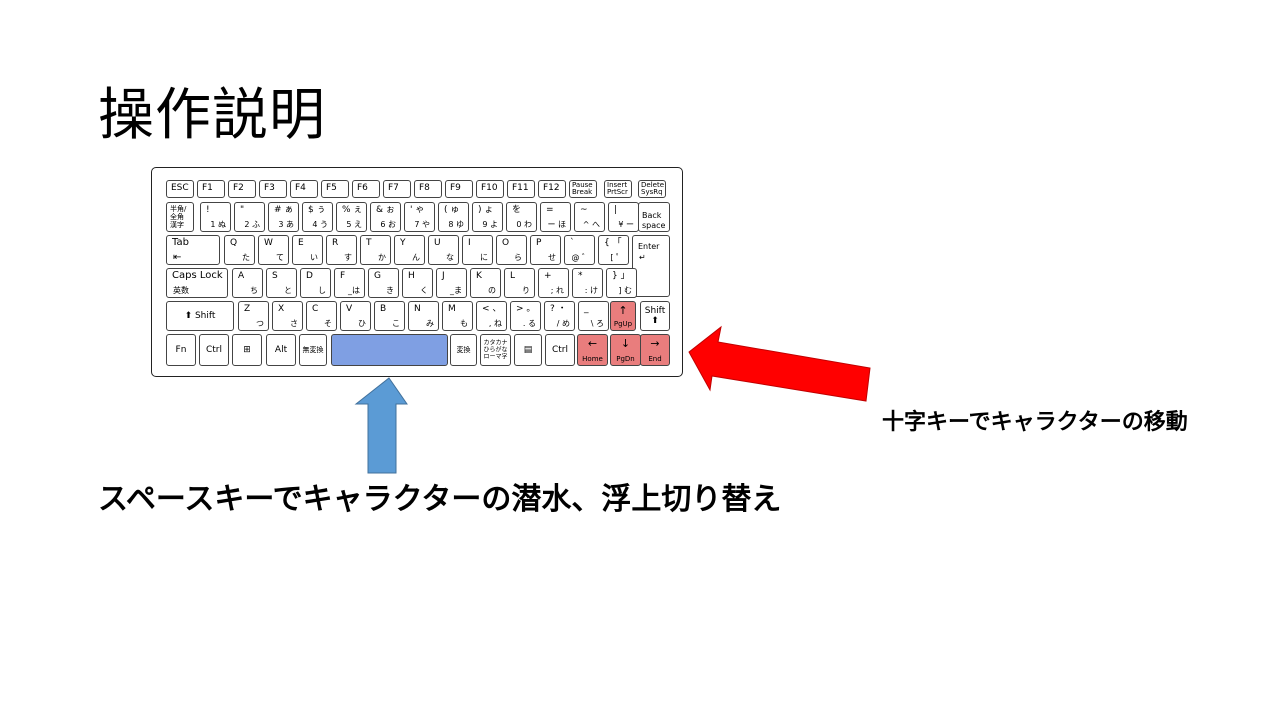  I want to click on annotation-arrows, so click(612, 399).